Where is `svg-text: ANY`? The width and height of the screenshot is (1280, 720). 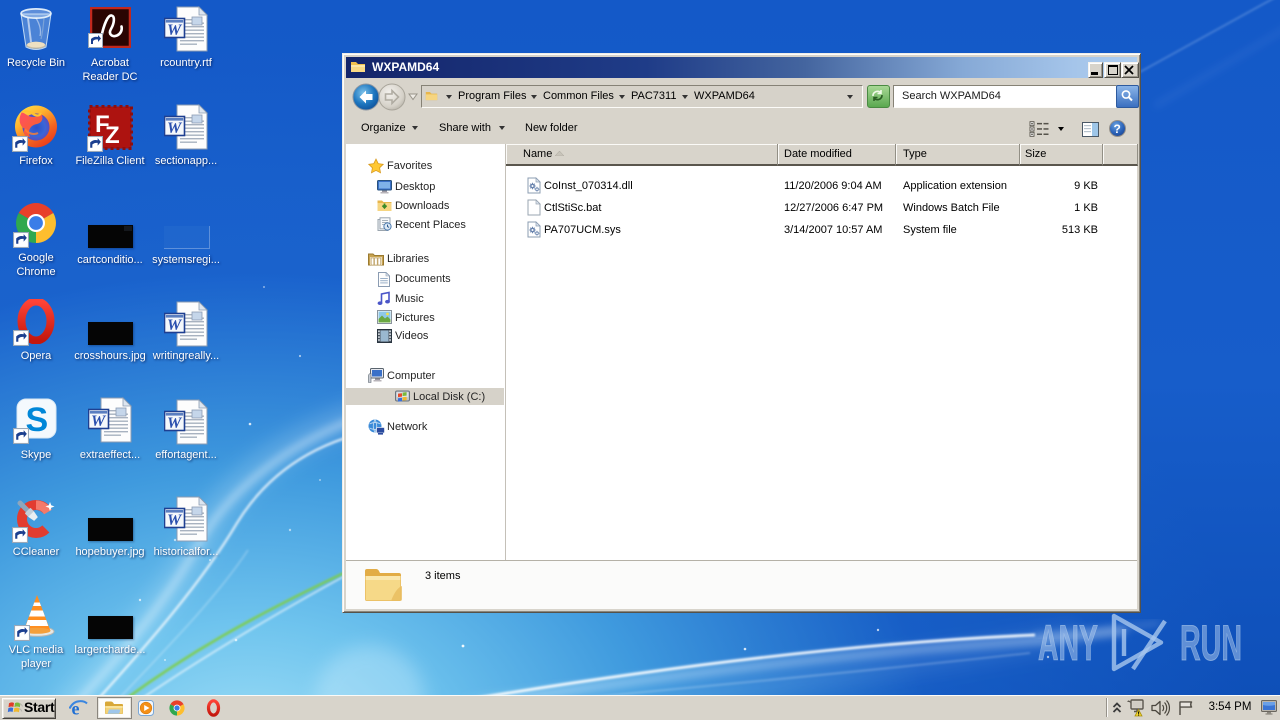
svg-text: ANY is located at coordinates (1068, 643).